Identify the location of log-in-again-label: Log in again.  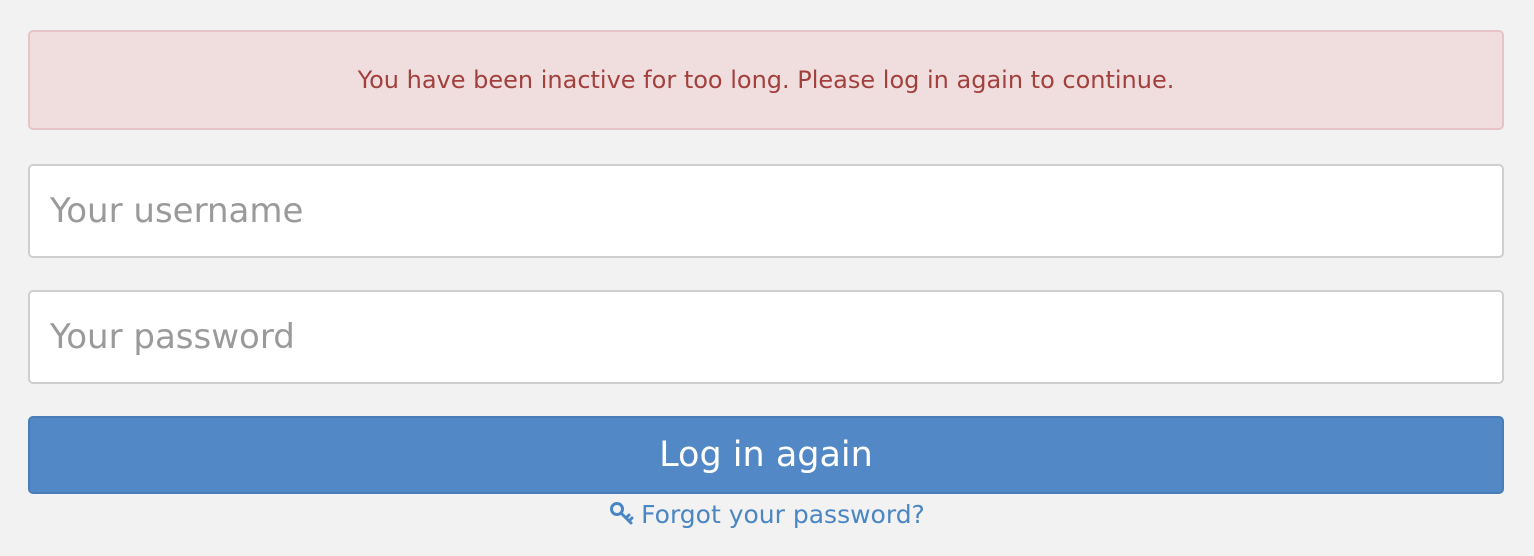
(766, 455).